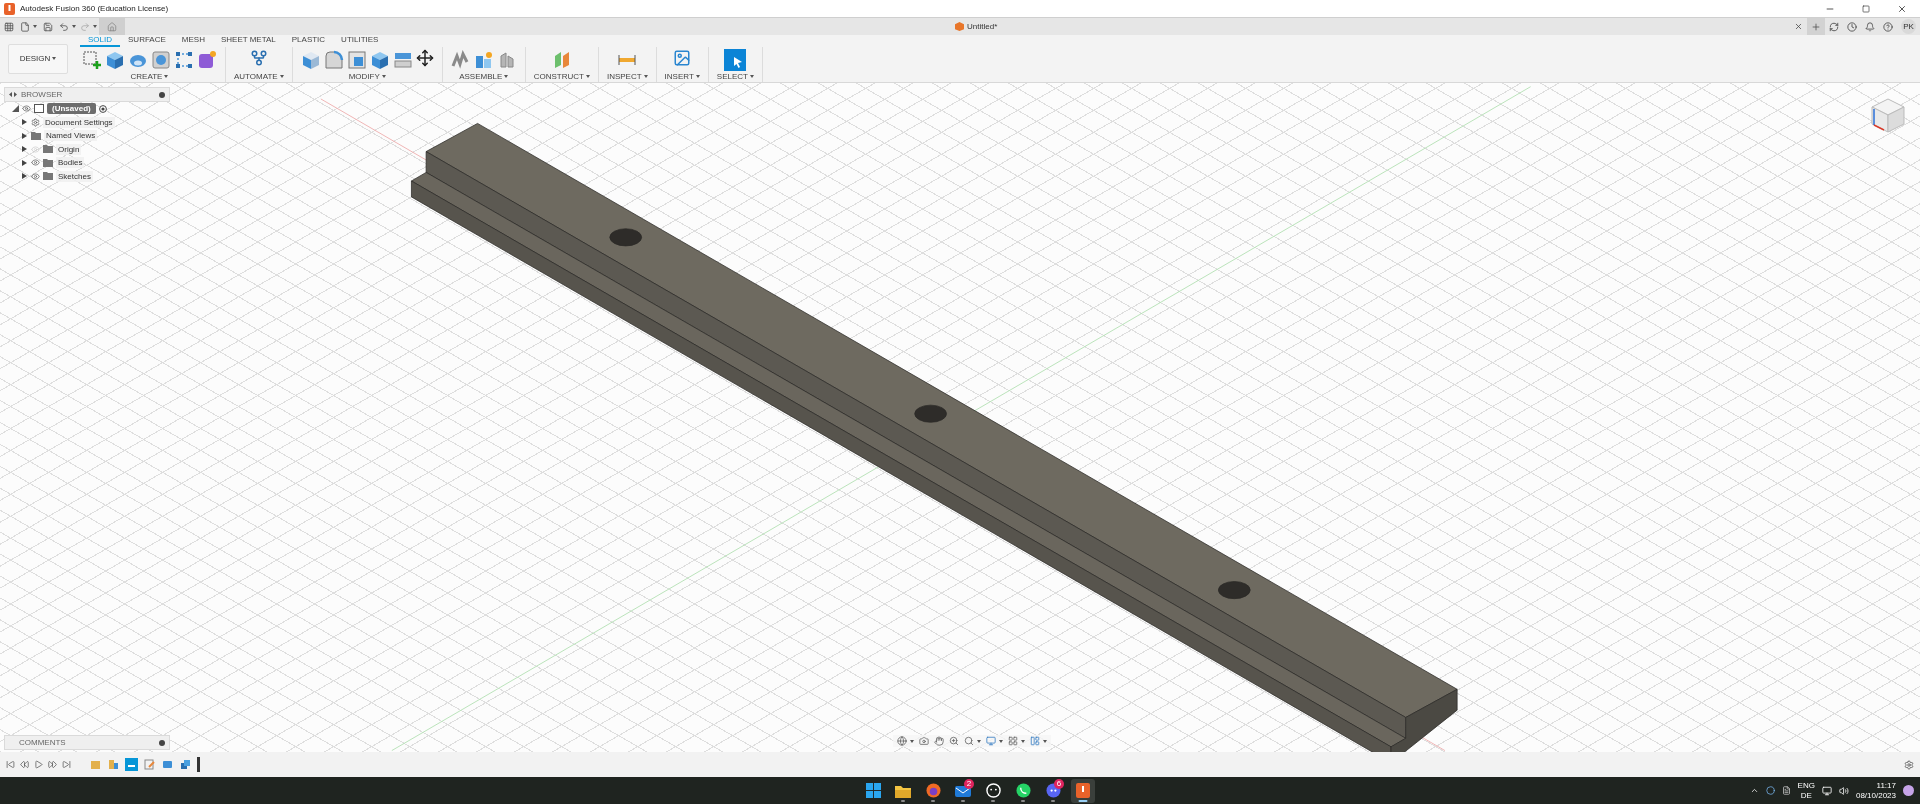 The height and width of the screenshot is (804, 1920). Describe the element at coordinates (15, 109) in the screenshot. I see `collapse-triangle-icon` at that location.